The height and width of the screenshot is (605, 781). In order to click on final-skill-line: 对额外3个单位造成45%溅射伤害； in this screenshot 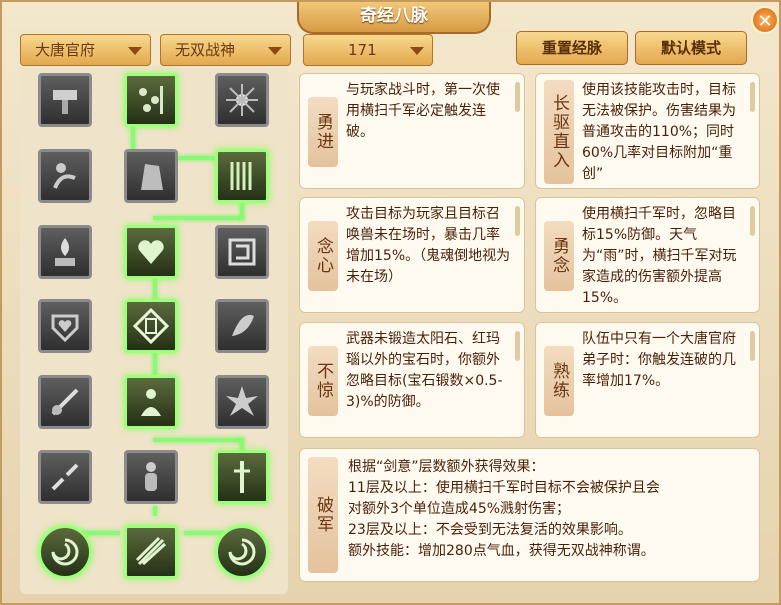, I will do `click(459, 509)`.